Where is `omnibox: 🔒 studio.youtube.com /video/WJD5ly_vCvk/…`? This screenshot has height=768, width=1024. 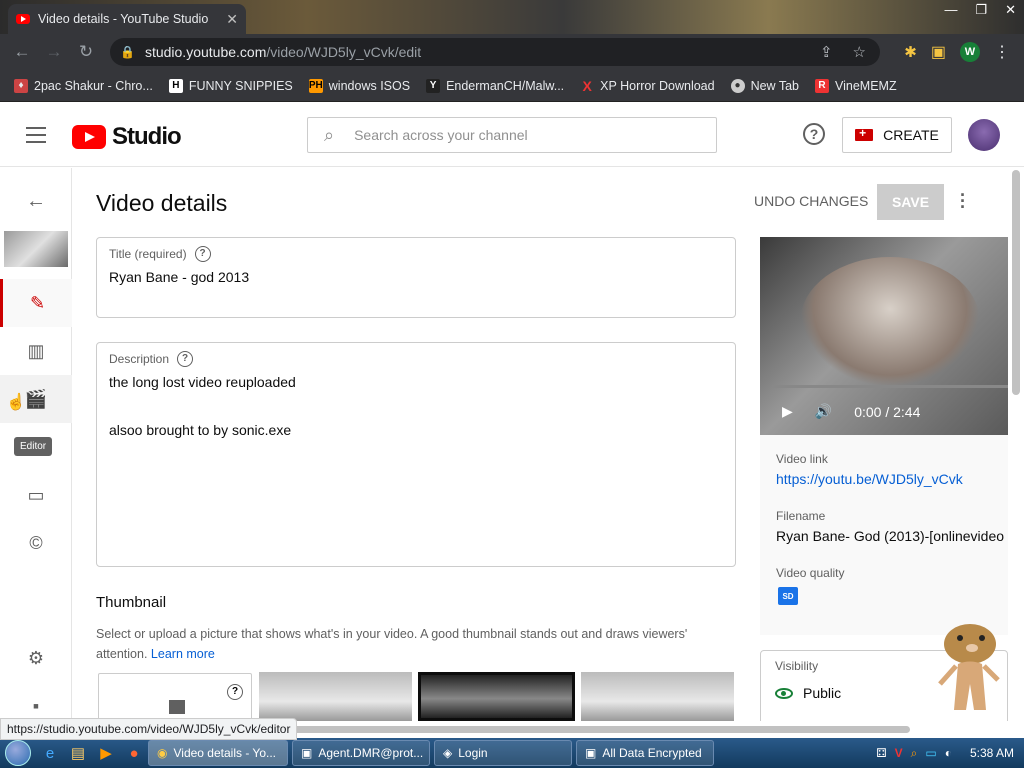
omnibox: 🔒 studio.youtube.com /video/WJD5ly_vCvk/… is located at coordinates (495, 52).